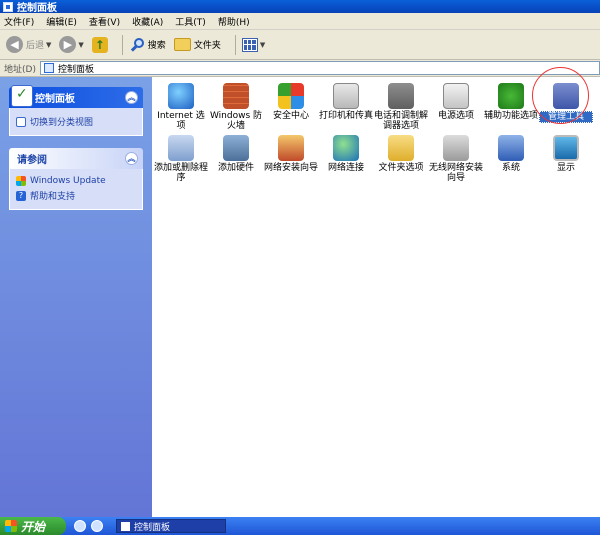 This screenshot has height=535, width=600. What do you see at coordinates (80, 526) in the screenshot?
I see `internet-explorer-icon` at bounding box center [80, 526].